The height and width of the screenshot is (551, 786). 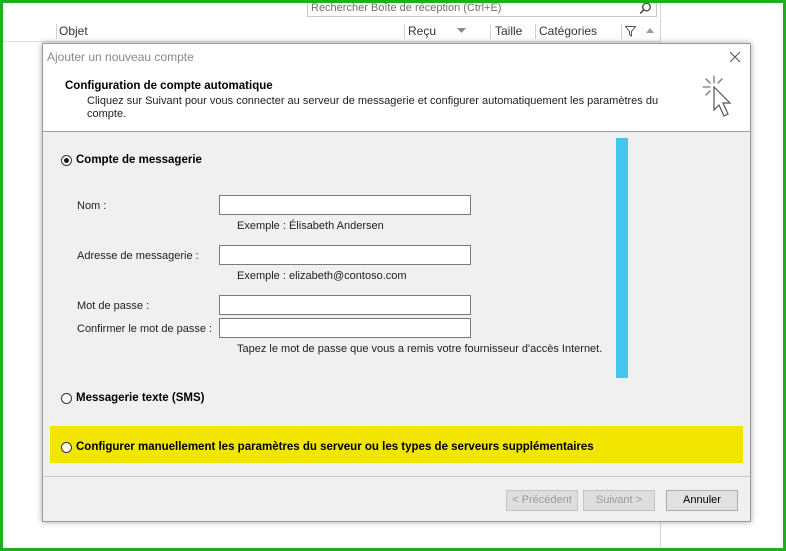 What do you see at coordinates (702, 500) in the screenshot?
I see `cancel-button: Annuler` at bounding box center [702, 500].